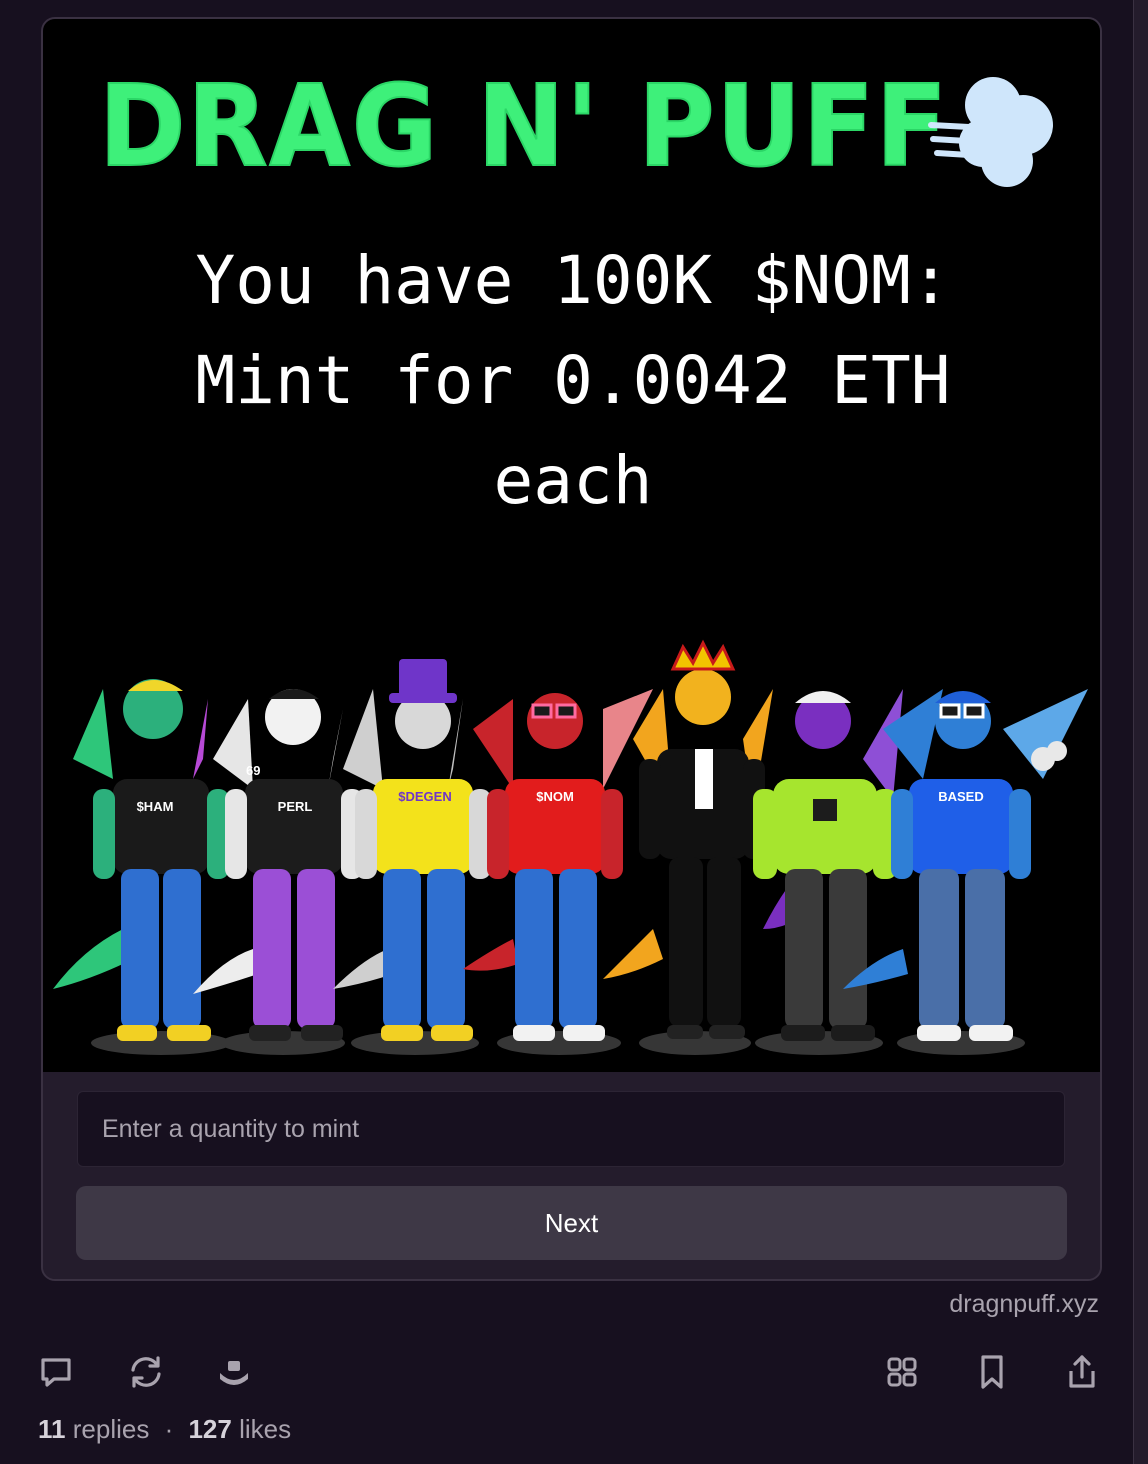 This screenshot has width=1148, height=1464. I want to click on share-icon, so click(1082, 1371).